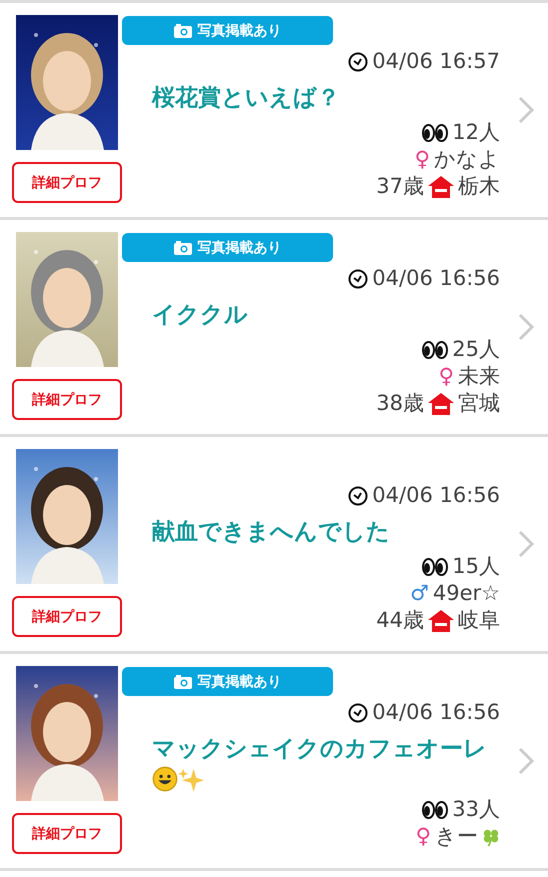 Image resolution: width=548 pixels, height=877 pixels. Describe the element at coordinates (476, 809) in the screenshot. I see `view-count: 33人` at that location.